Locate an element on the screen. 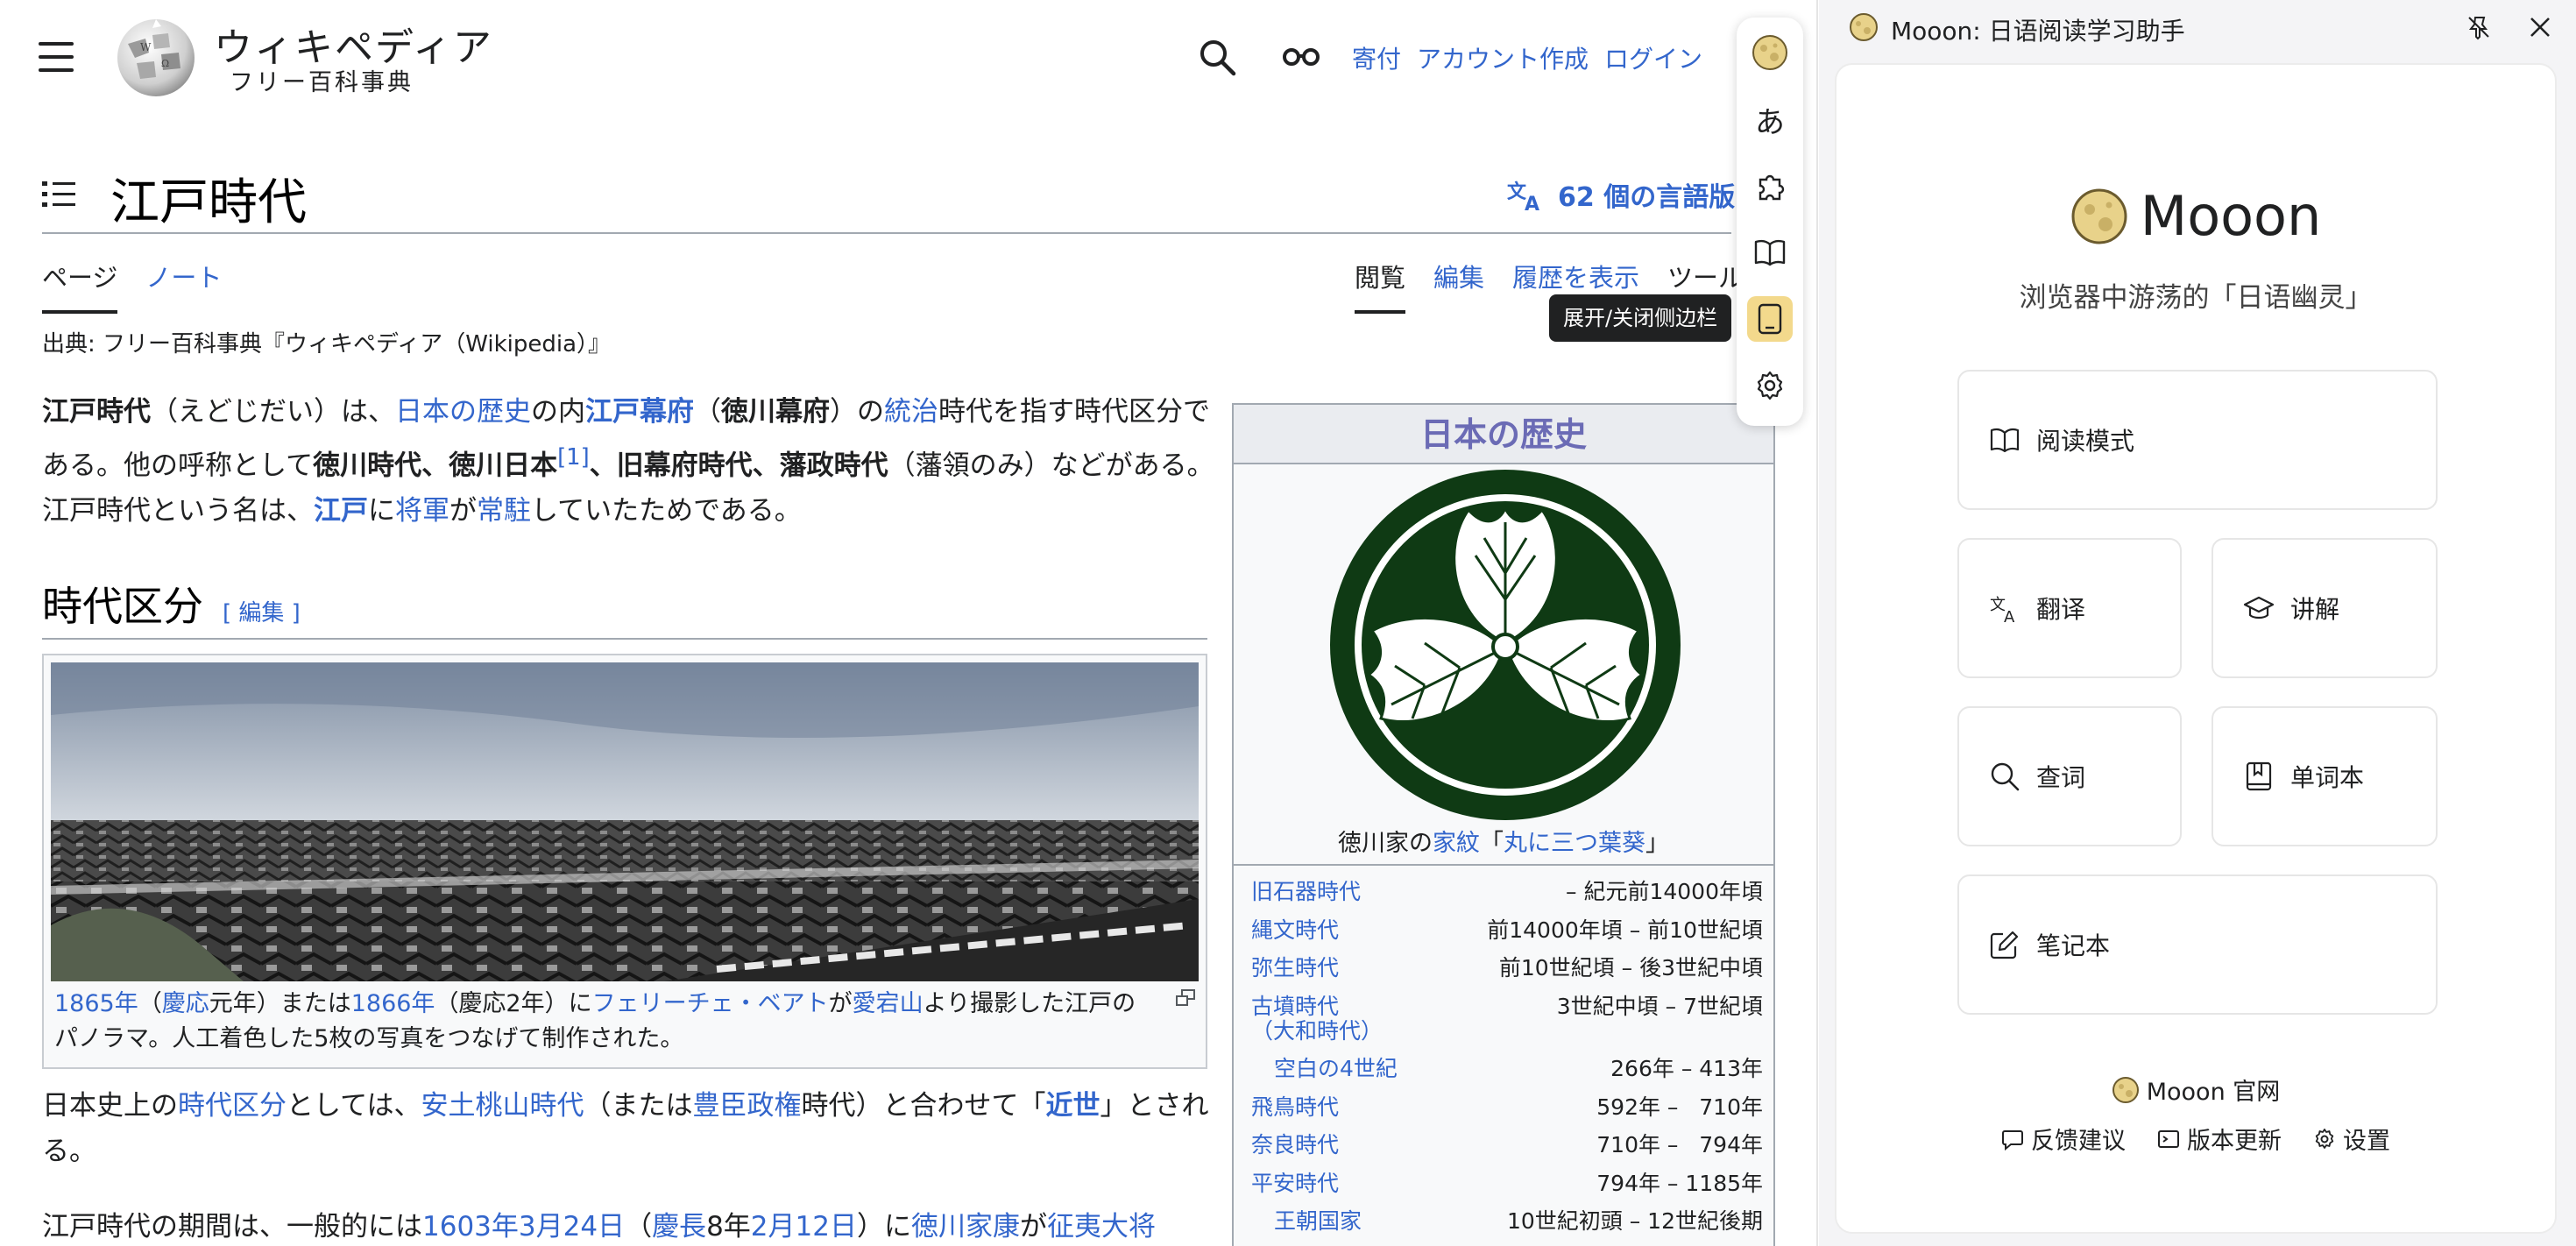 The image size is (2576, 1246). language-button: 文 A 62 個の言語版 is located at coordinates (1621, 194).